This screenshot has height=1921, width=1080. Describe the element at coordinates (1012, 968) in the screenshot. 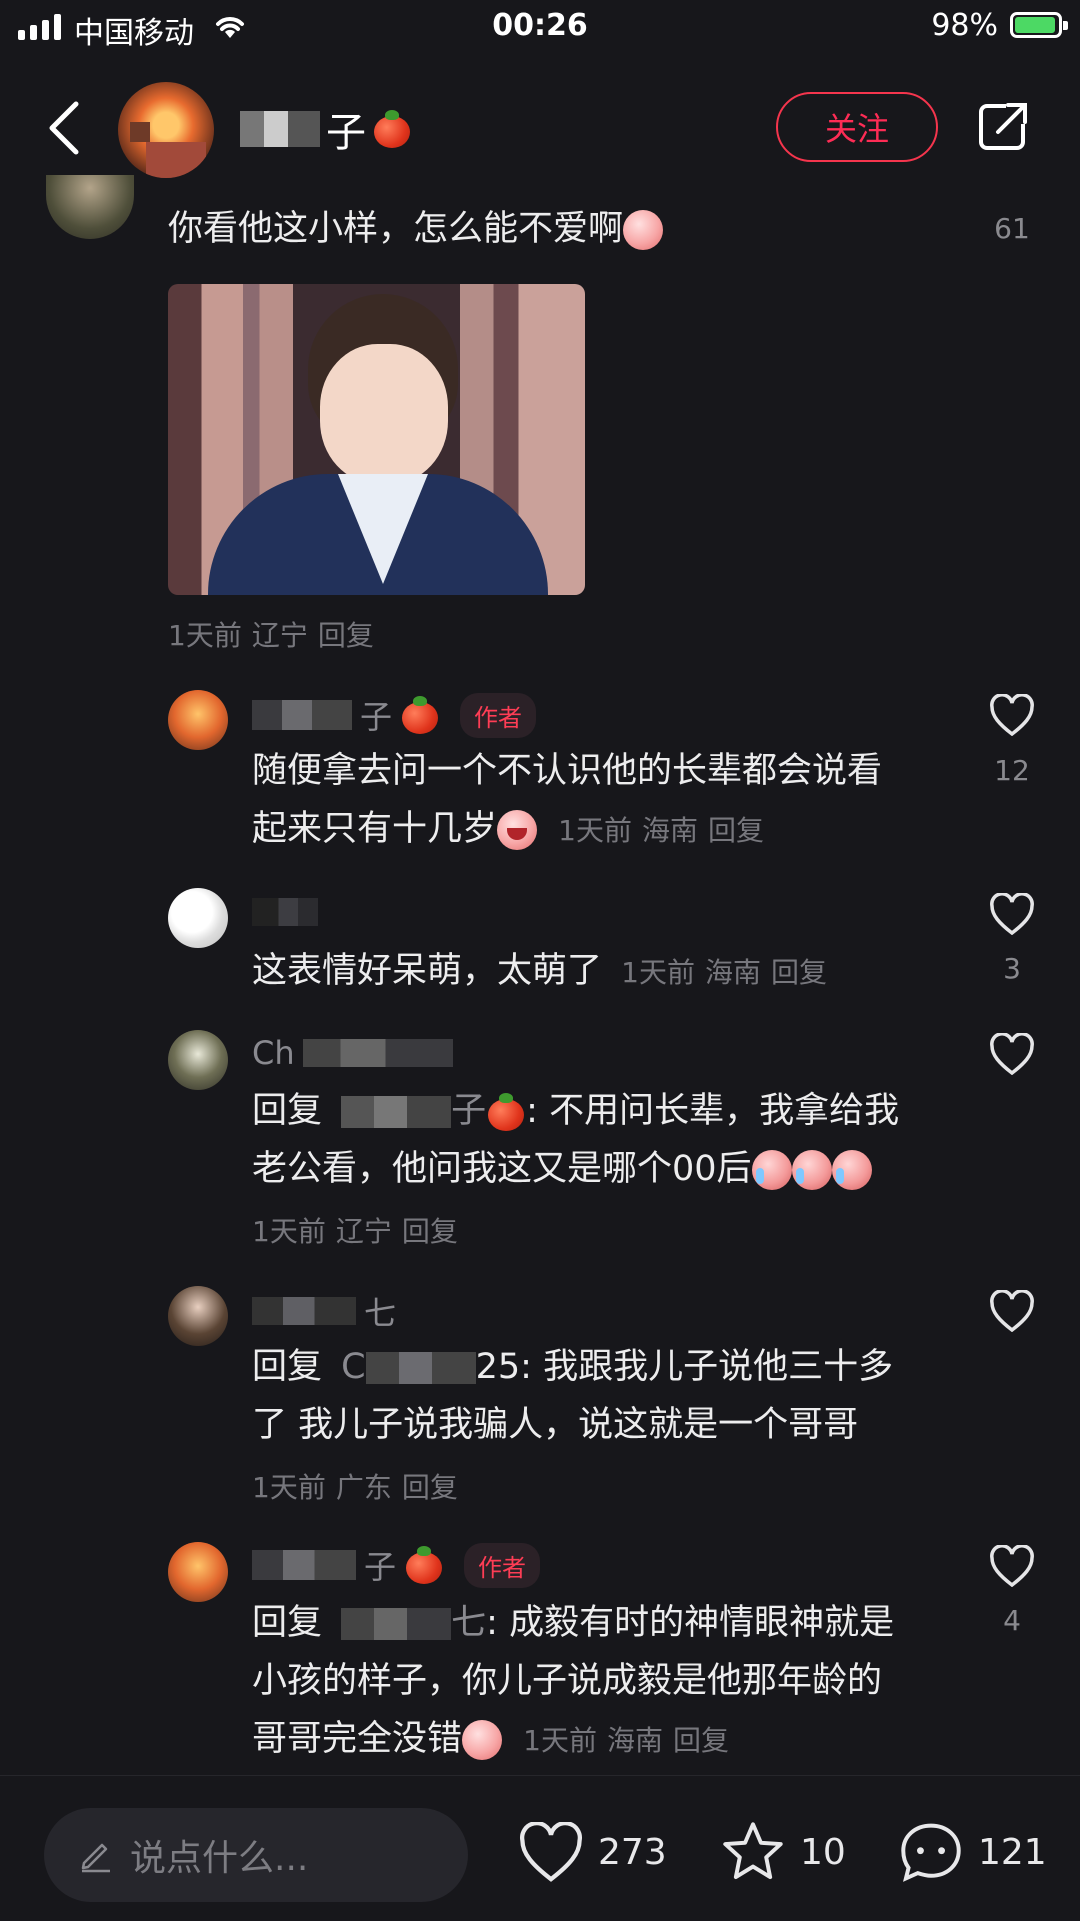

I see `like-count: 3` at that location.